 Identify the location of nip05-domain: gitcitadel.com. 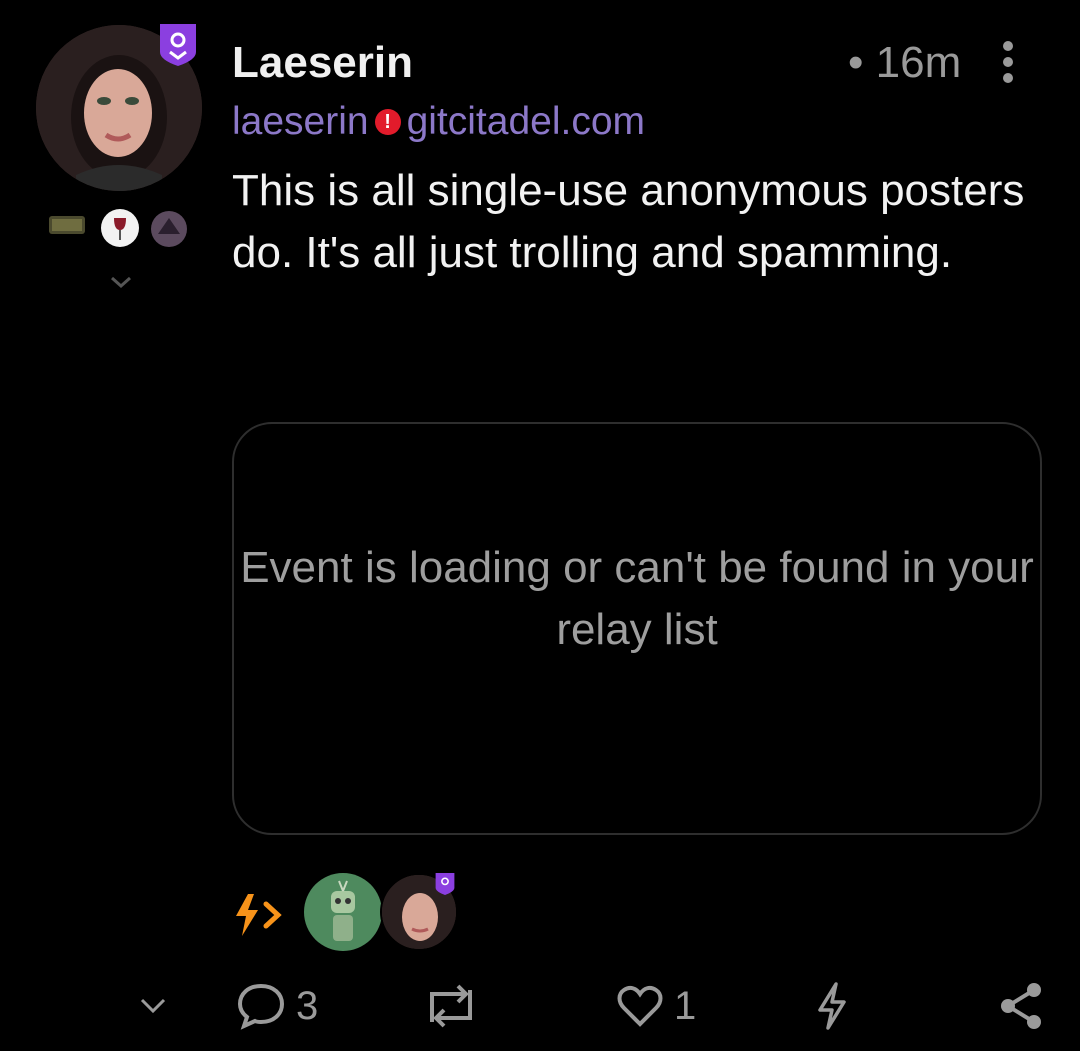
(526, 121).